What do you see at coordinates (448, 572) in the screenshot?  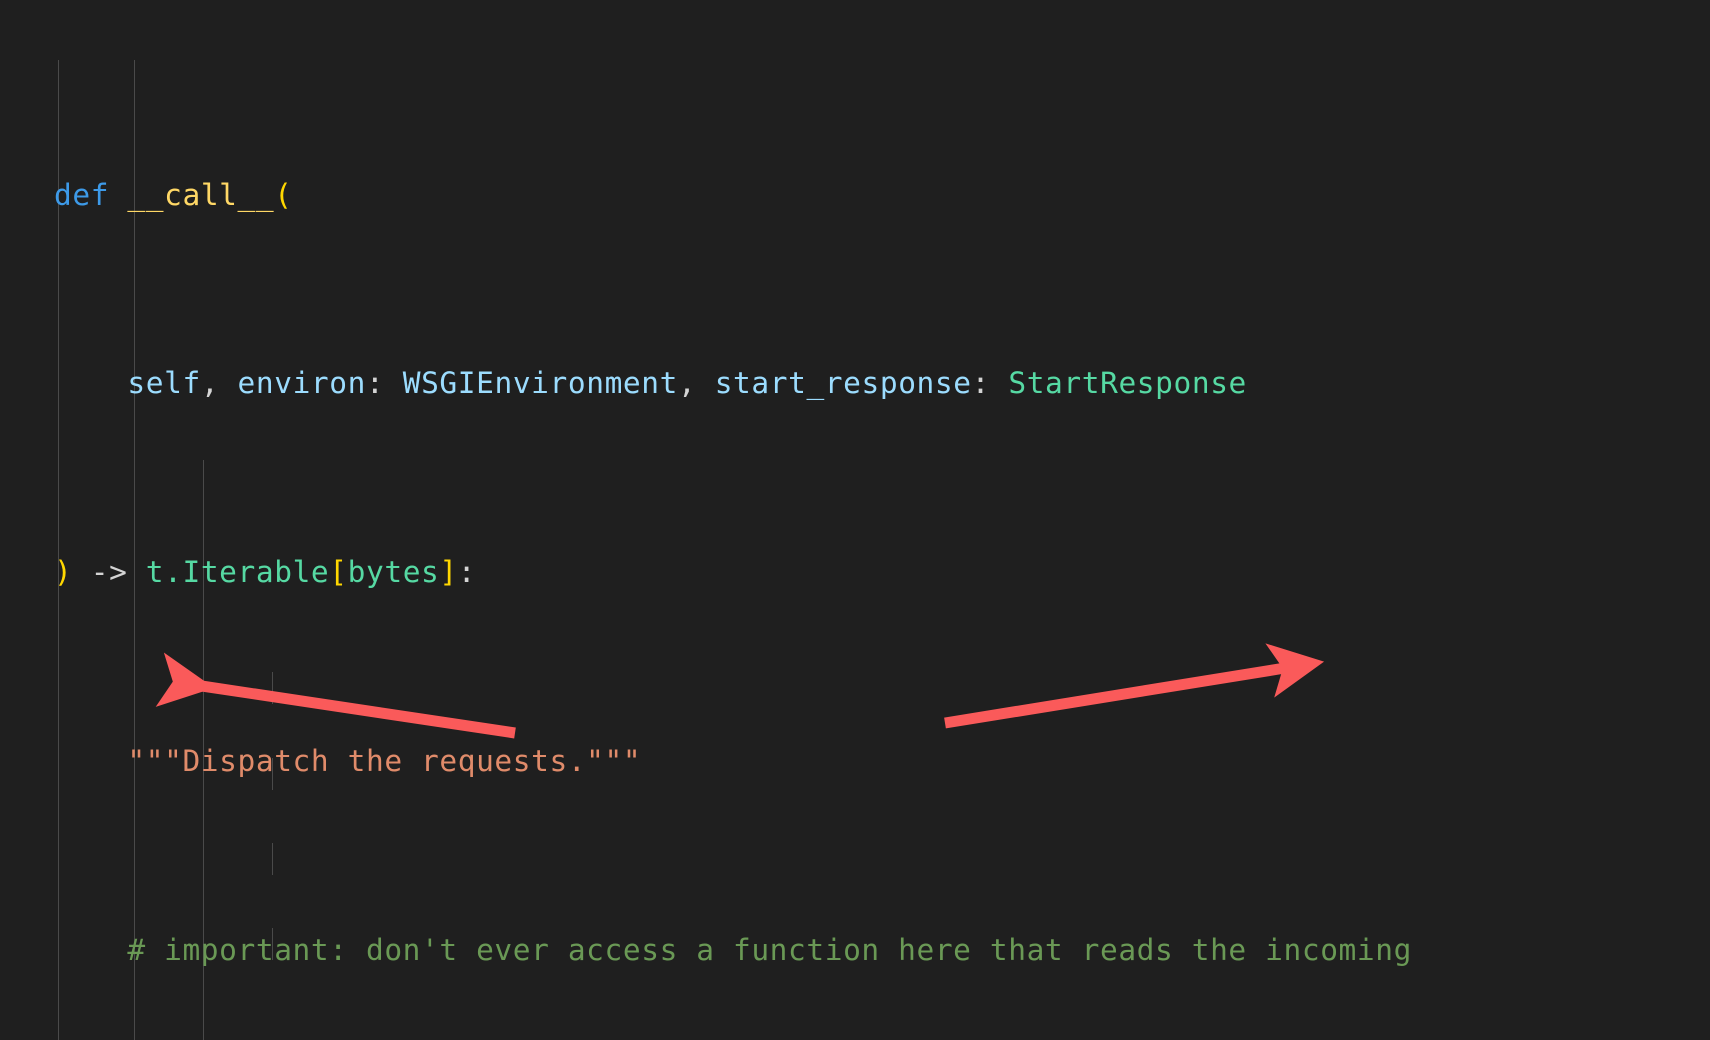 I see `token-bracket-close: ]` at bounding box center [448, 572].